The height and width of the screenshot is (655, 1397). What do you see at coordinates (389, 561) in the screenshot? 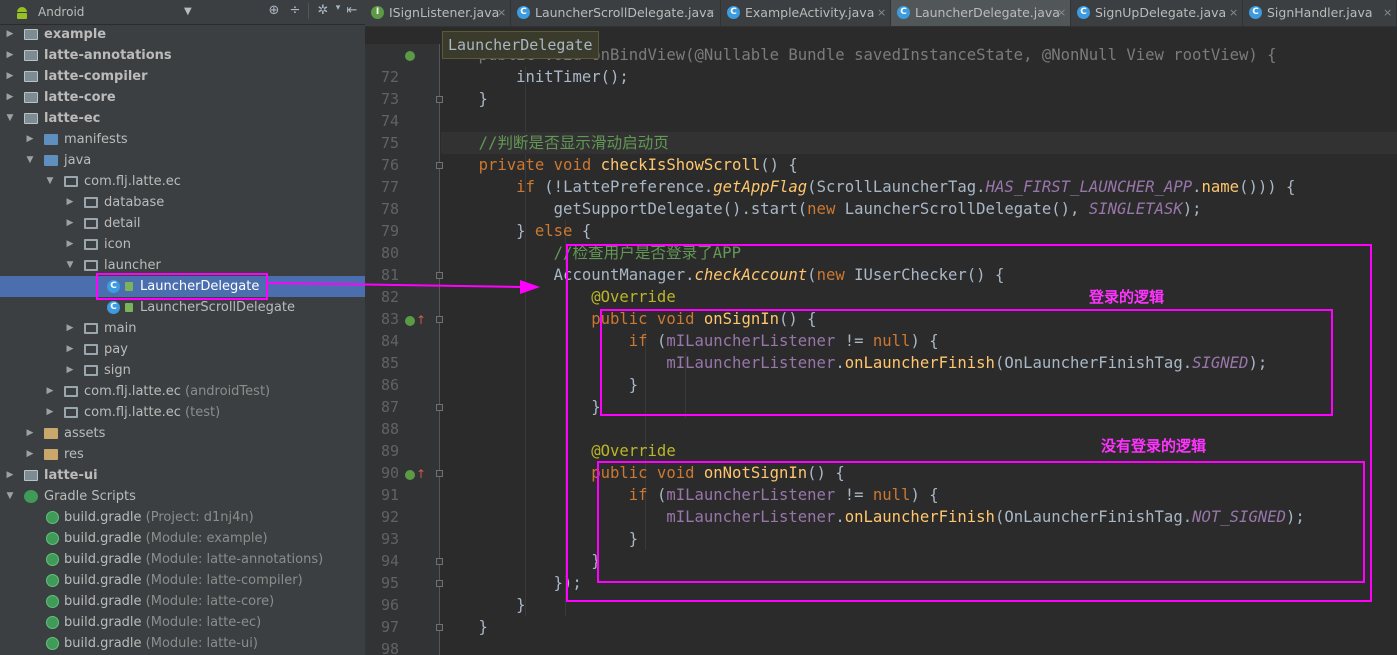
I see `line-number: 94` at bounding box center [389, 561].